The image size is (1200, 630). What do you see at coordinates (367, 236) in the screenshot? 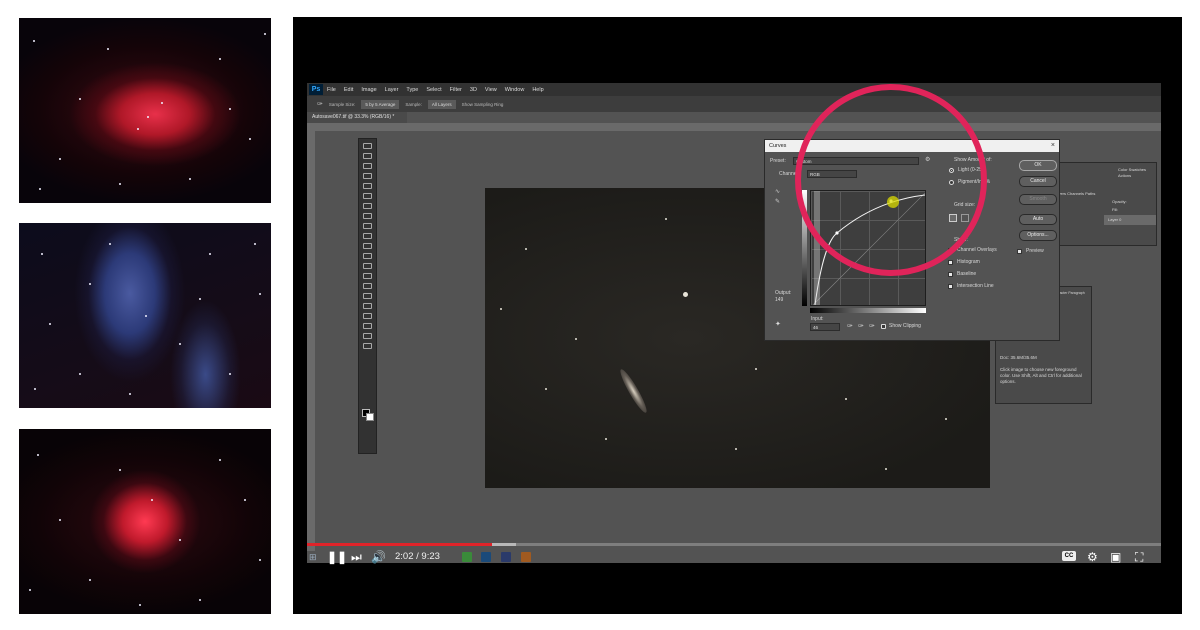
I see `history-brush-tool-icon` at bounding box center [367, 236].